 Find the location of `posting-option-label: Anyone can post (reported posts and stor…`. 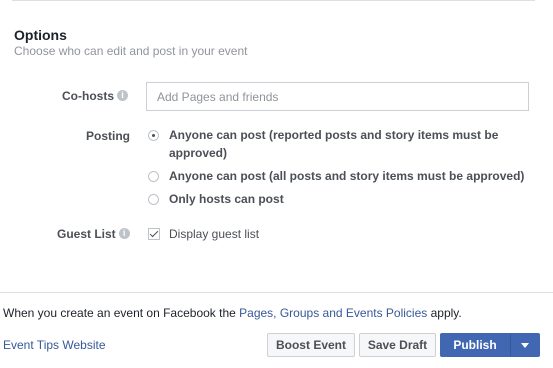

posting-option-label: Anyone can post (reported posts and stor… is located at coordinates (334, 144).